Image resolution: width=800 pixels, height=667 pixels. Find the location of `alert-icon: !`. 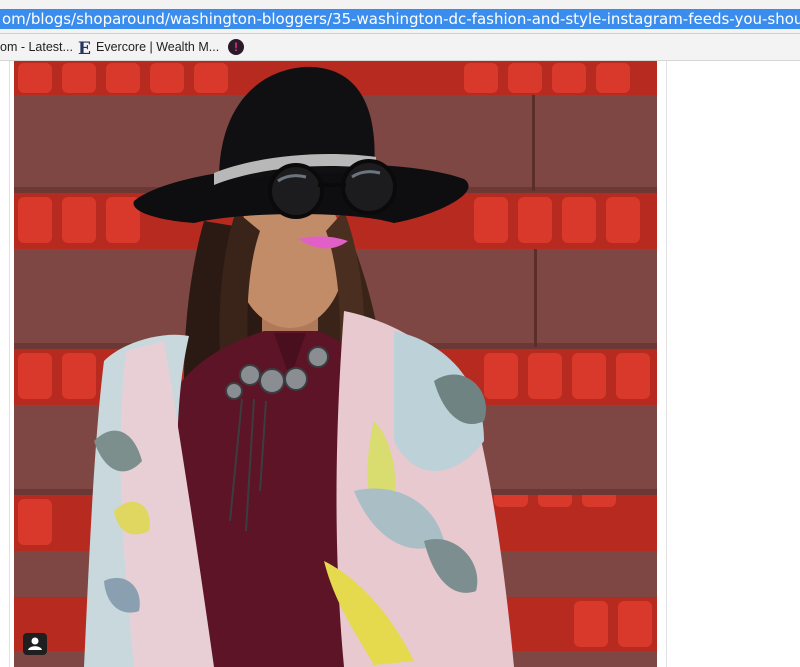

alert-icon: ! is located at coordinates (236, 47).